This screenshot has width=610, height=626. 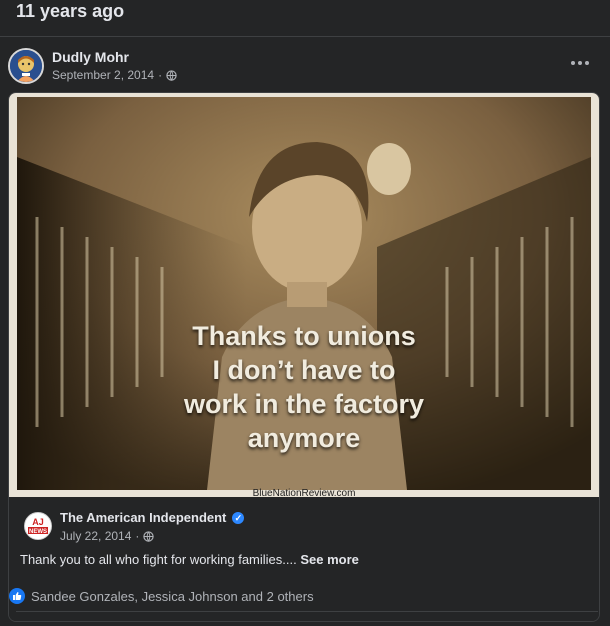 What do you see at coordinates (38, 522) in the screenshot?
I see `svg-text: AJ` at bounding box center [38, 522].